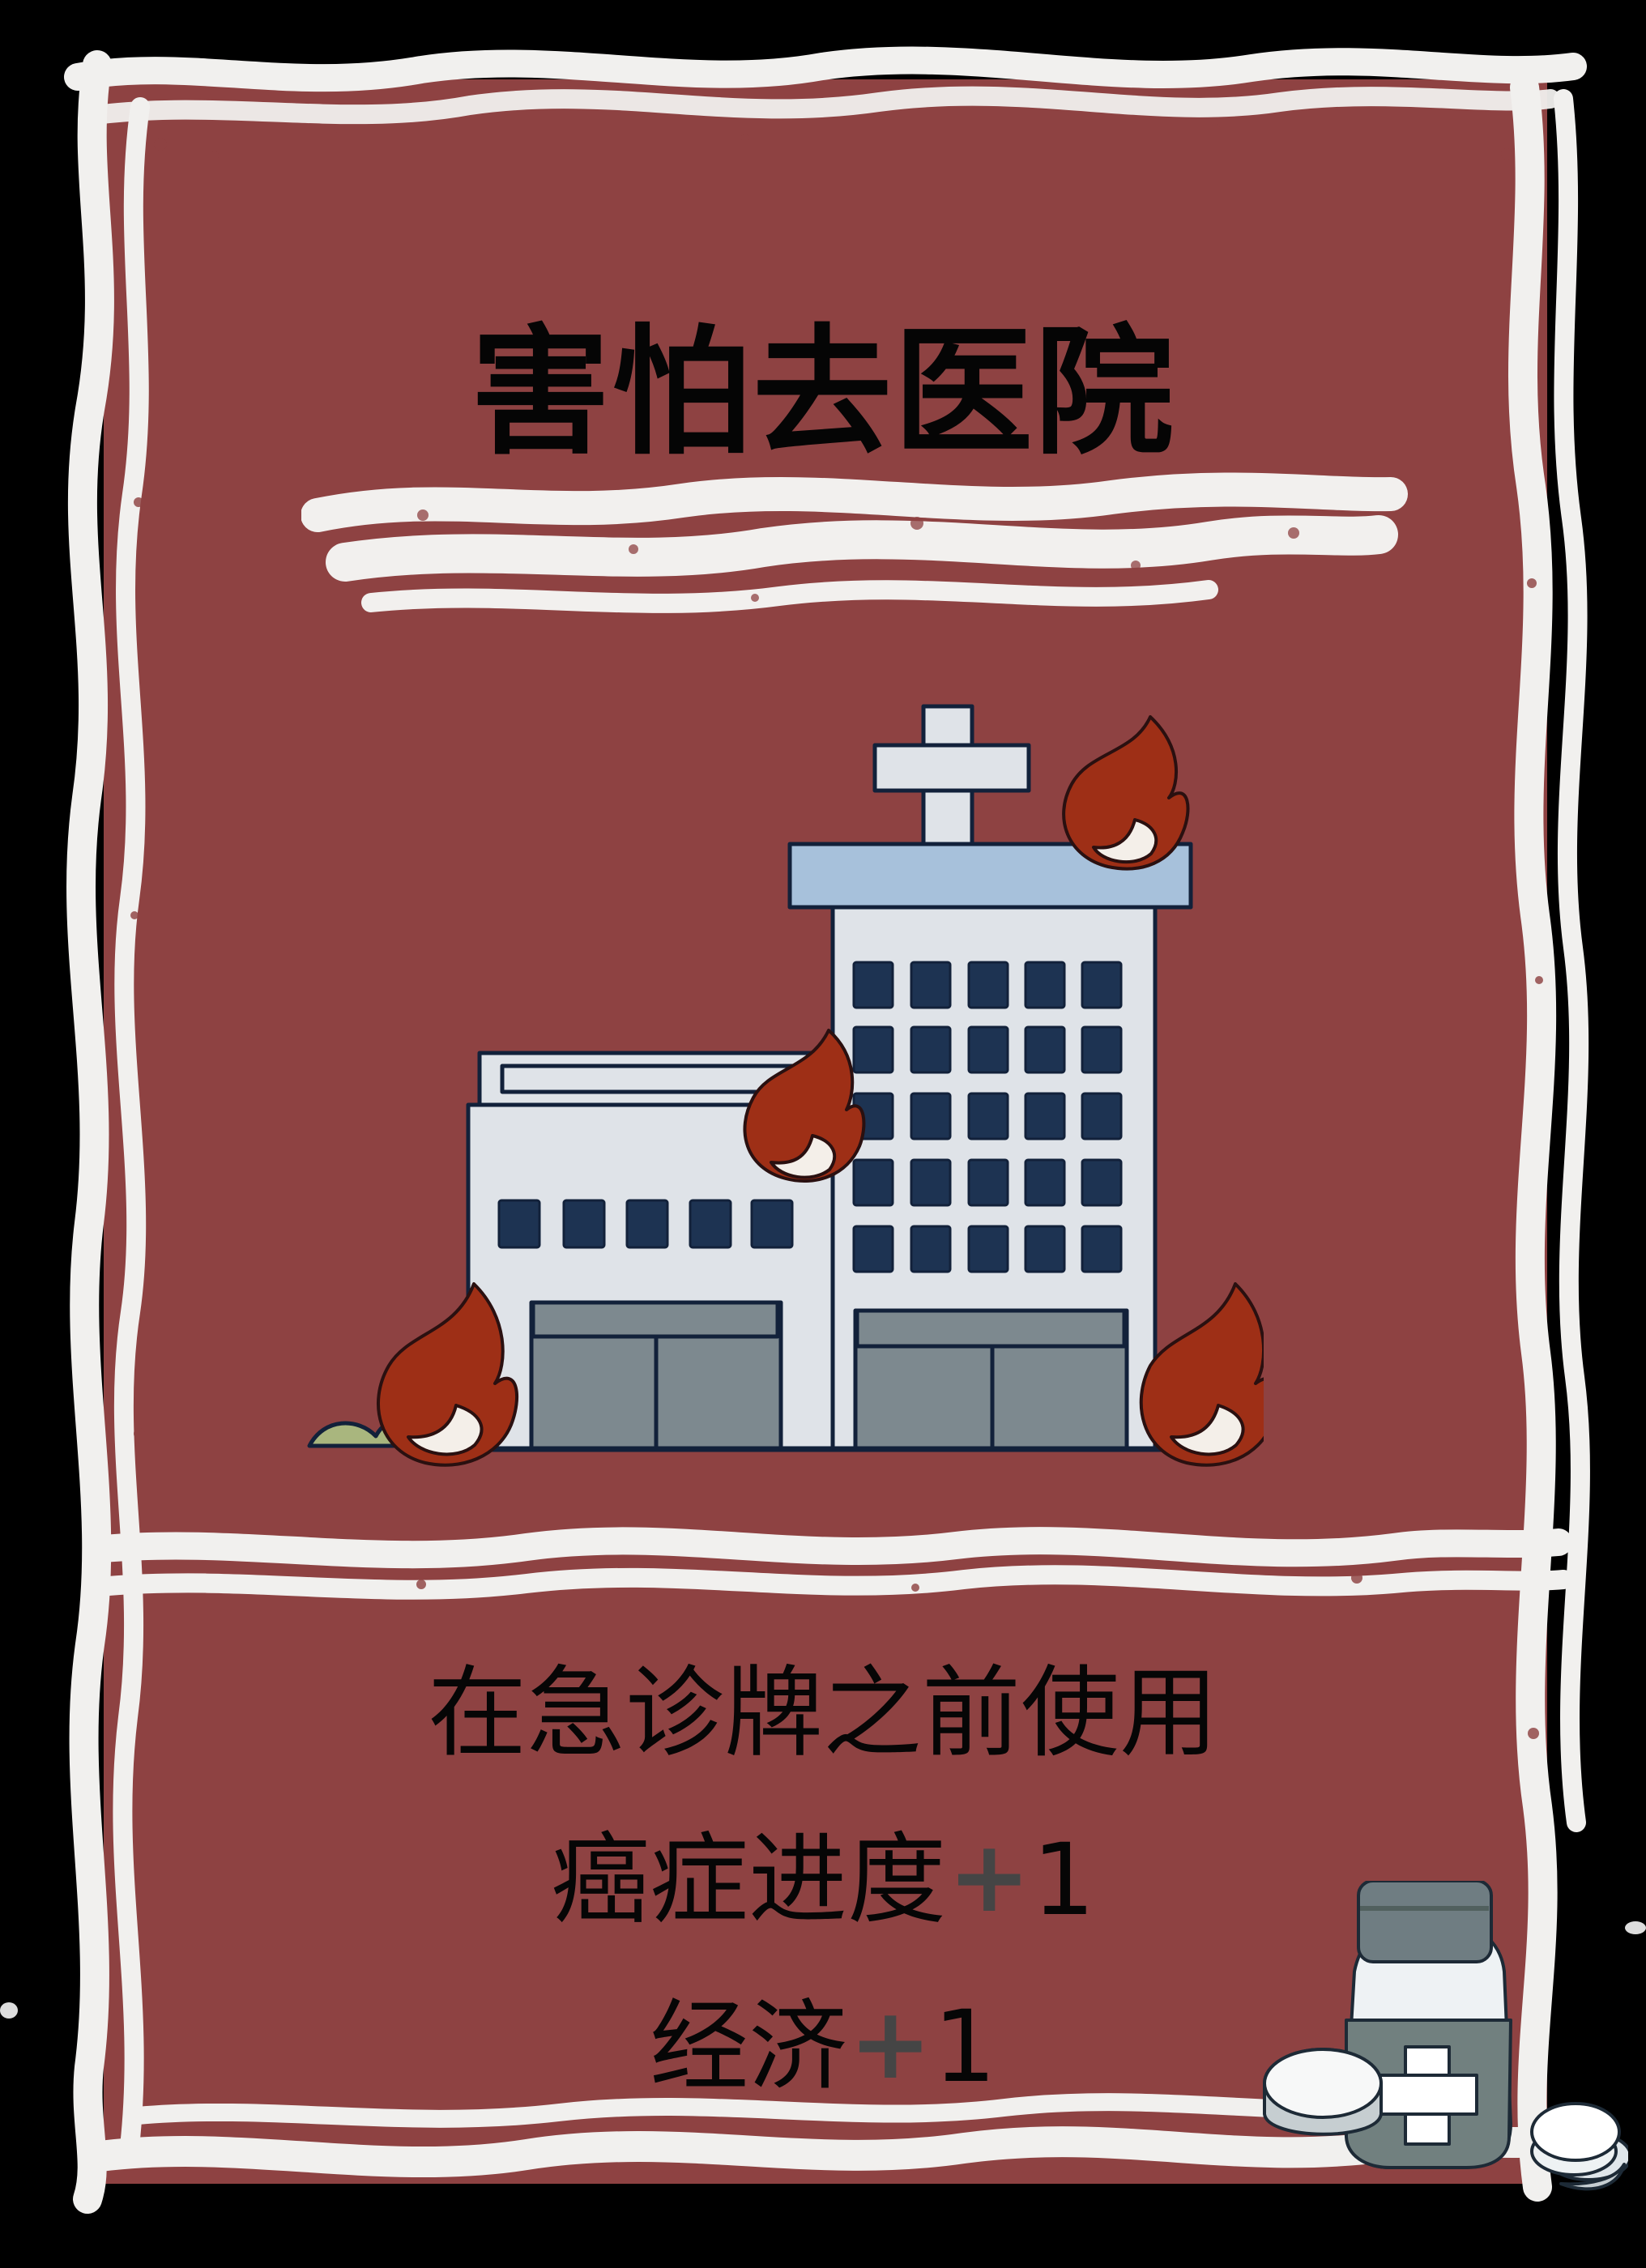  Describe the element at coordinates (749, 2047) in the screenshot. I see `effect-text: 经济` at that location.